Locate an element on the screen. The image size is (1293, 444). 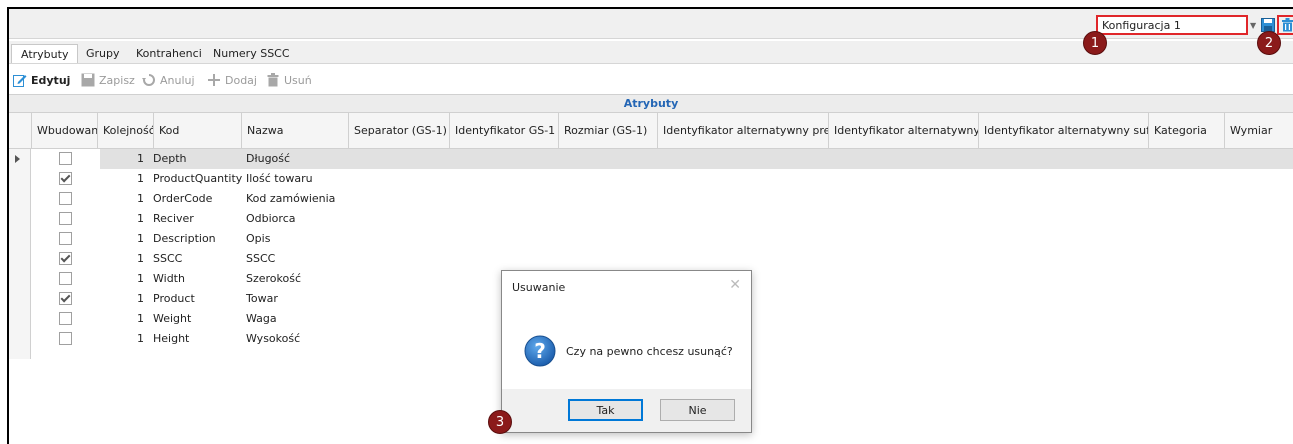
chevron-down-icon: ▼ is located at coordinates (1253, 25).